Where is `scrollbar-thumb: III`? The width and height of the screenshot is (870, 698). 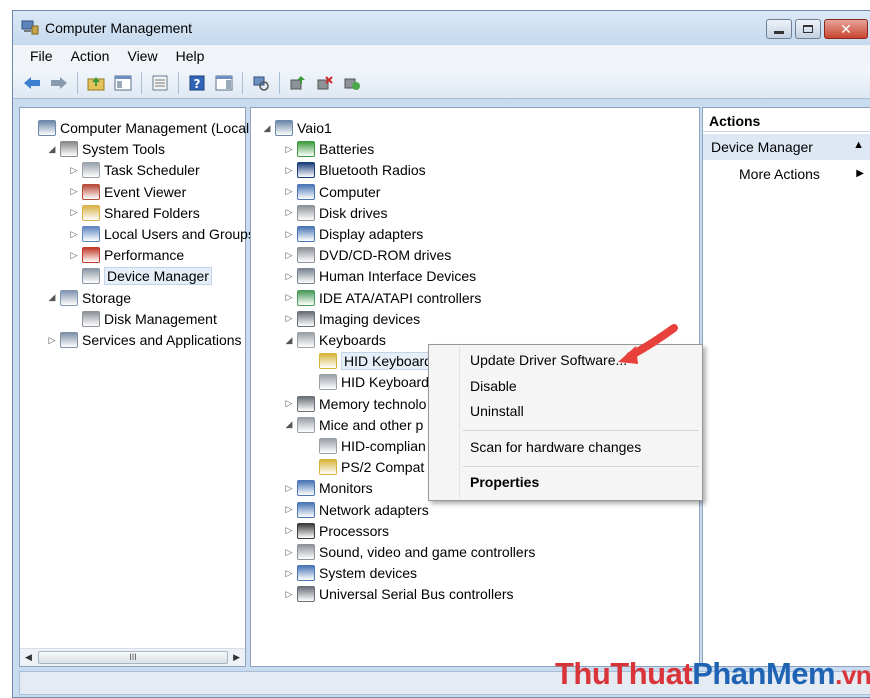 scrollbar-thumb: III is located at coordinates (133, 657).